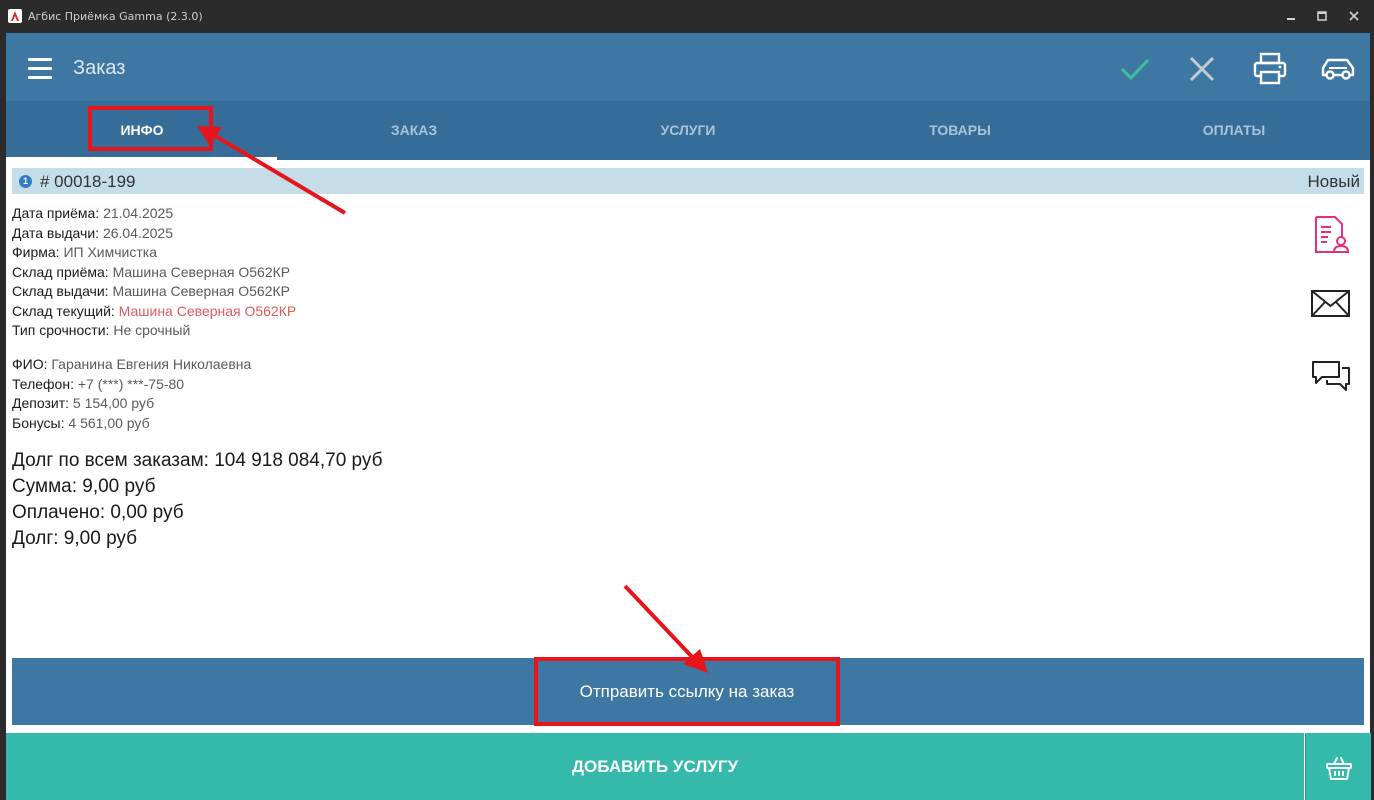  Describe the element at coordinates (1354, 16) in the screenshot. I see `close-window-icon` at that location.